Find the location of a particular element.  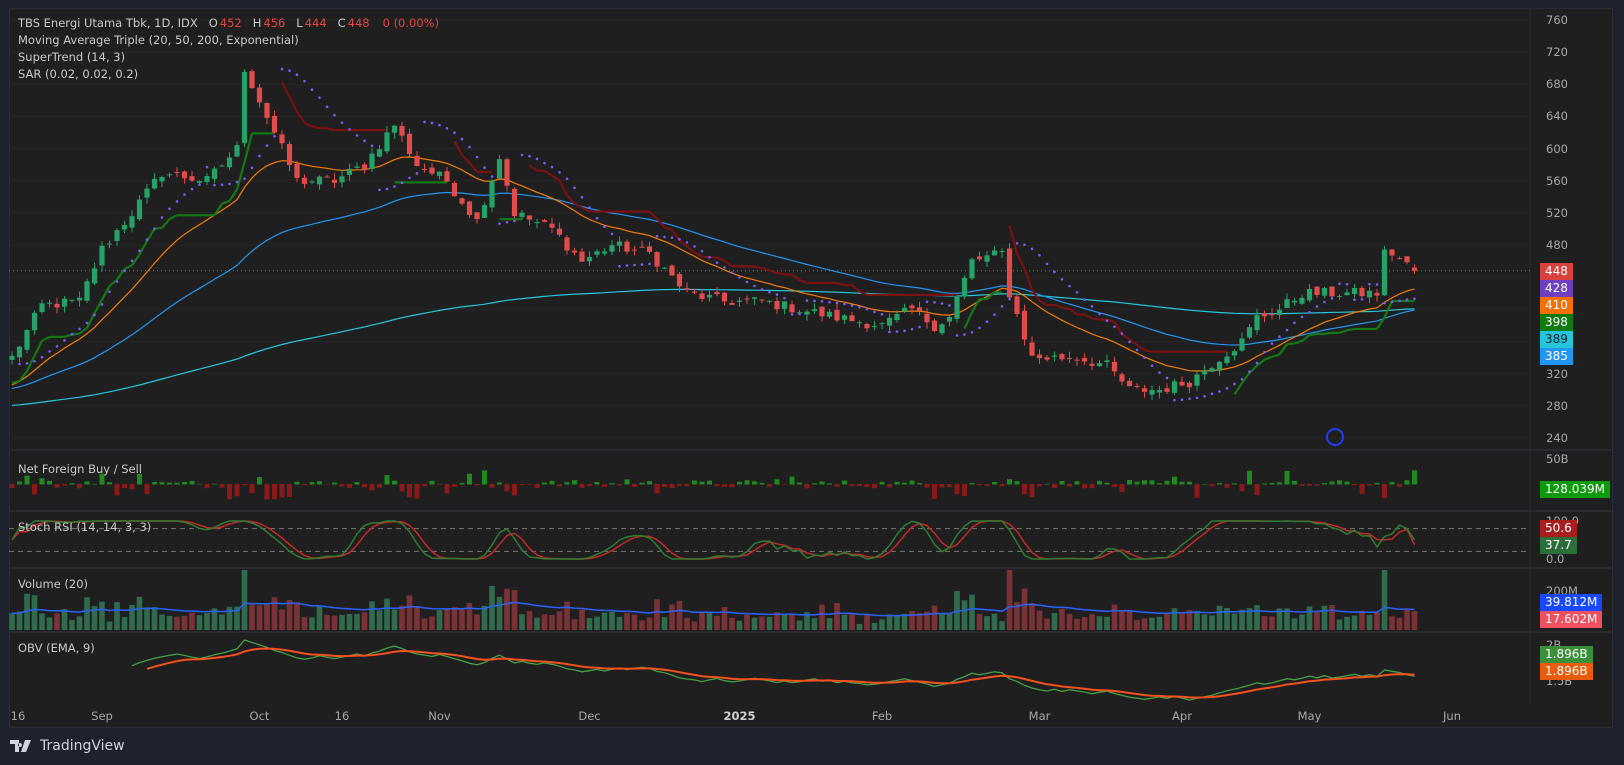

tradingview-logo: TradingView is located at coordinates (67, 746).